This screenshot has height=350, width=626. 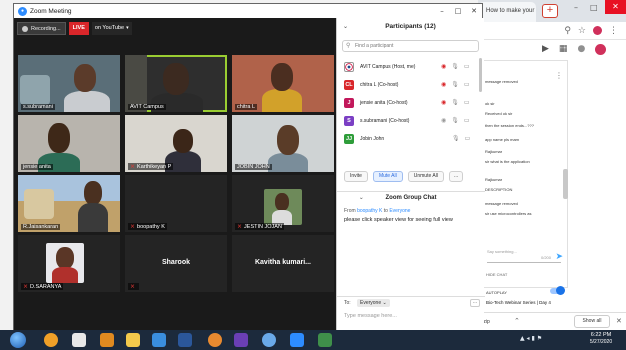 What do you see at coordinates (559, 256) in the screenshot?
I see `send-icon: ➤` at bounding box center [559, 256].